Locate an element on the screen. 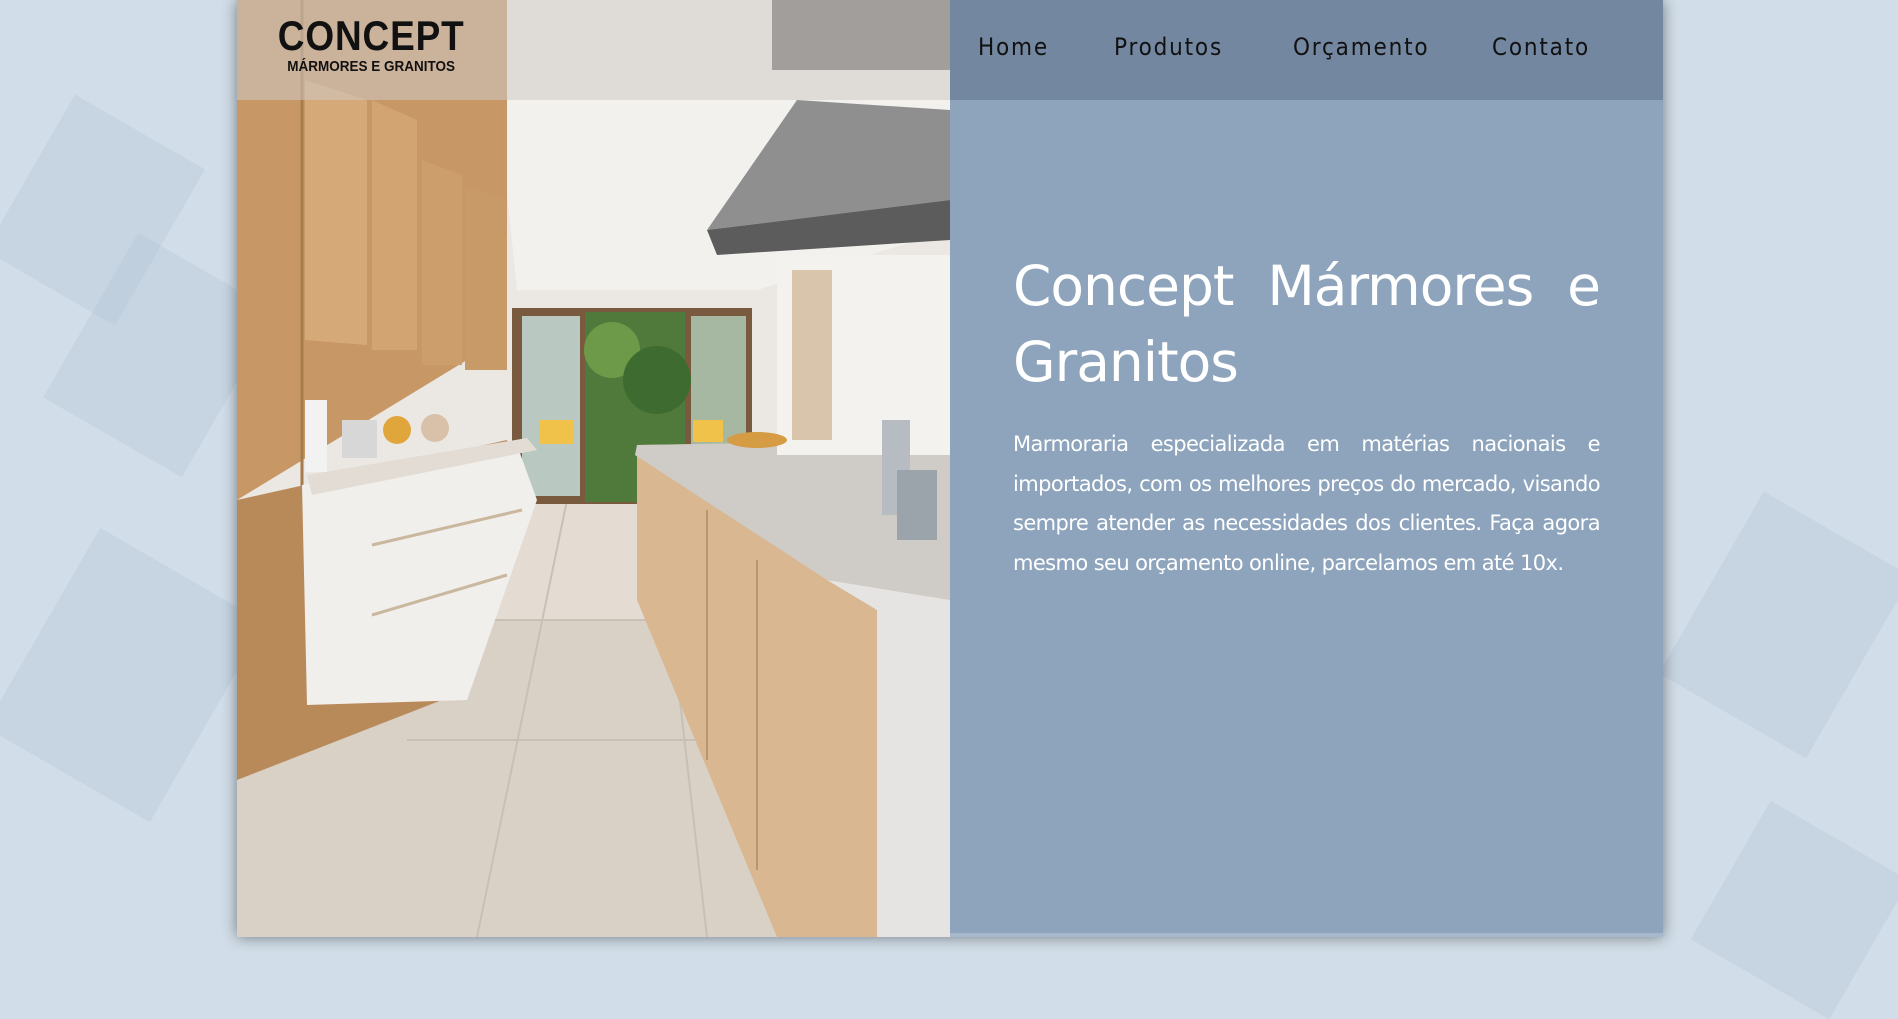 This screenshot has height=1019, width=1898. bottom-divider is located at coordinates (1306, 935).